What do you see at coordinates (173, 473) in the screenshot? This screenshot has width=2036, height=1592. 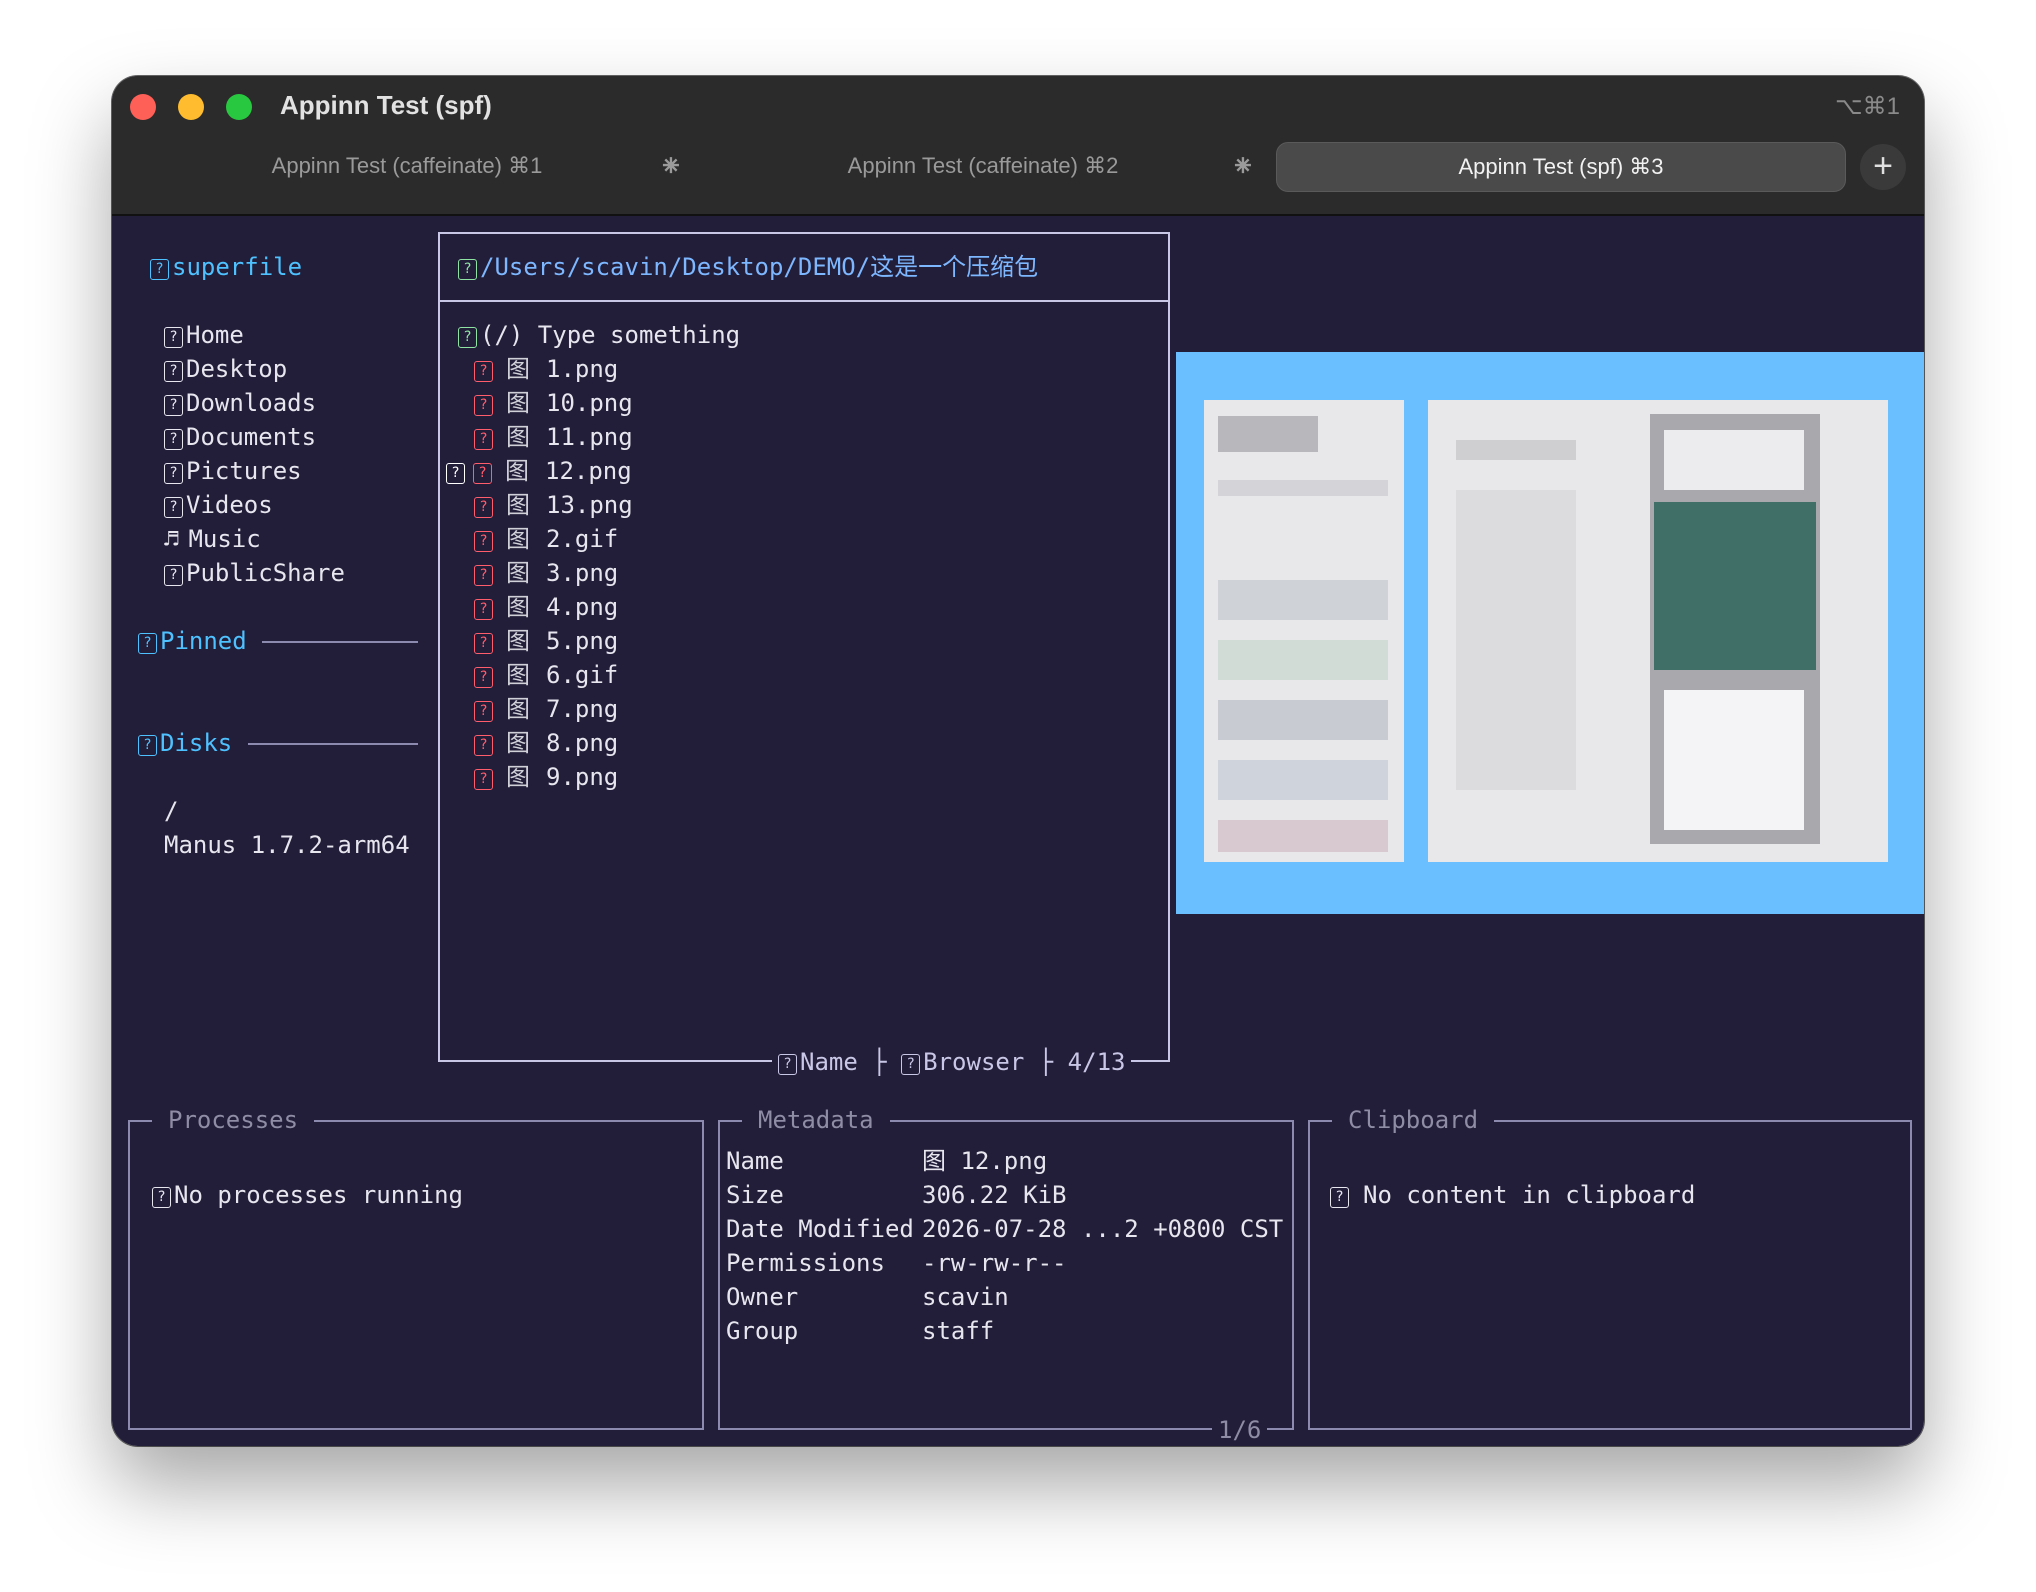 I see `picture-icon: ?` at bounding box center [173, 473].